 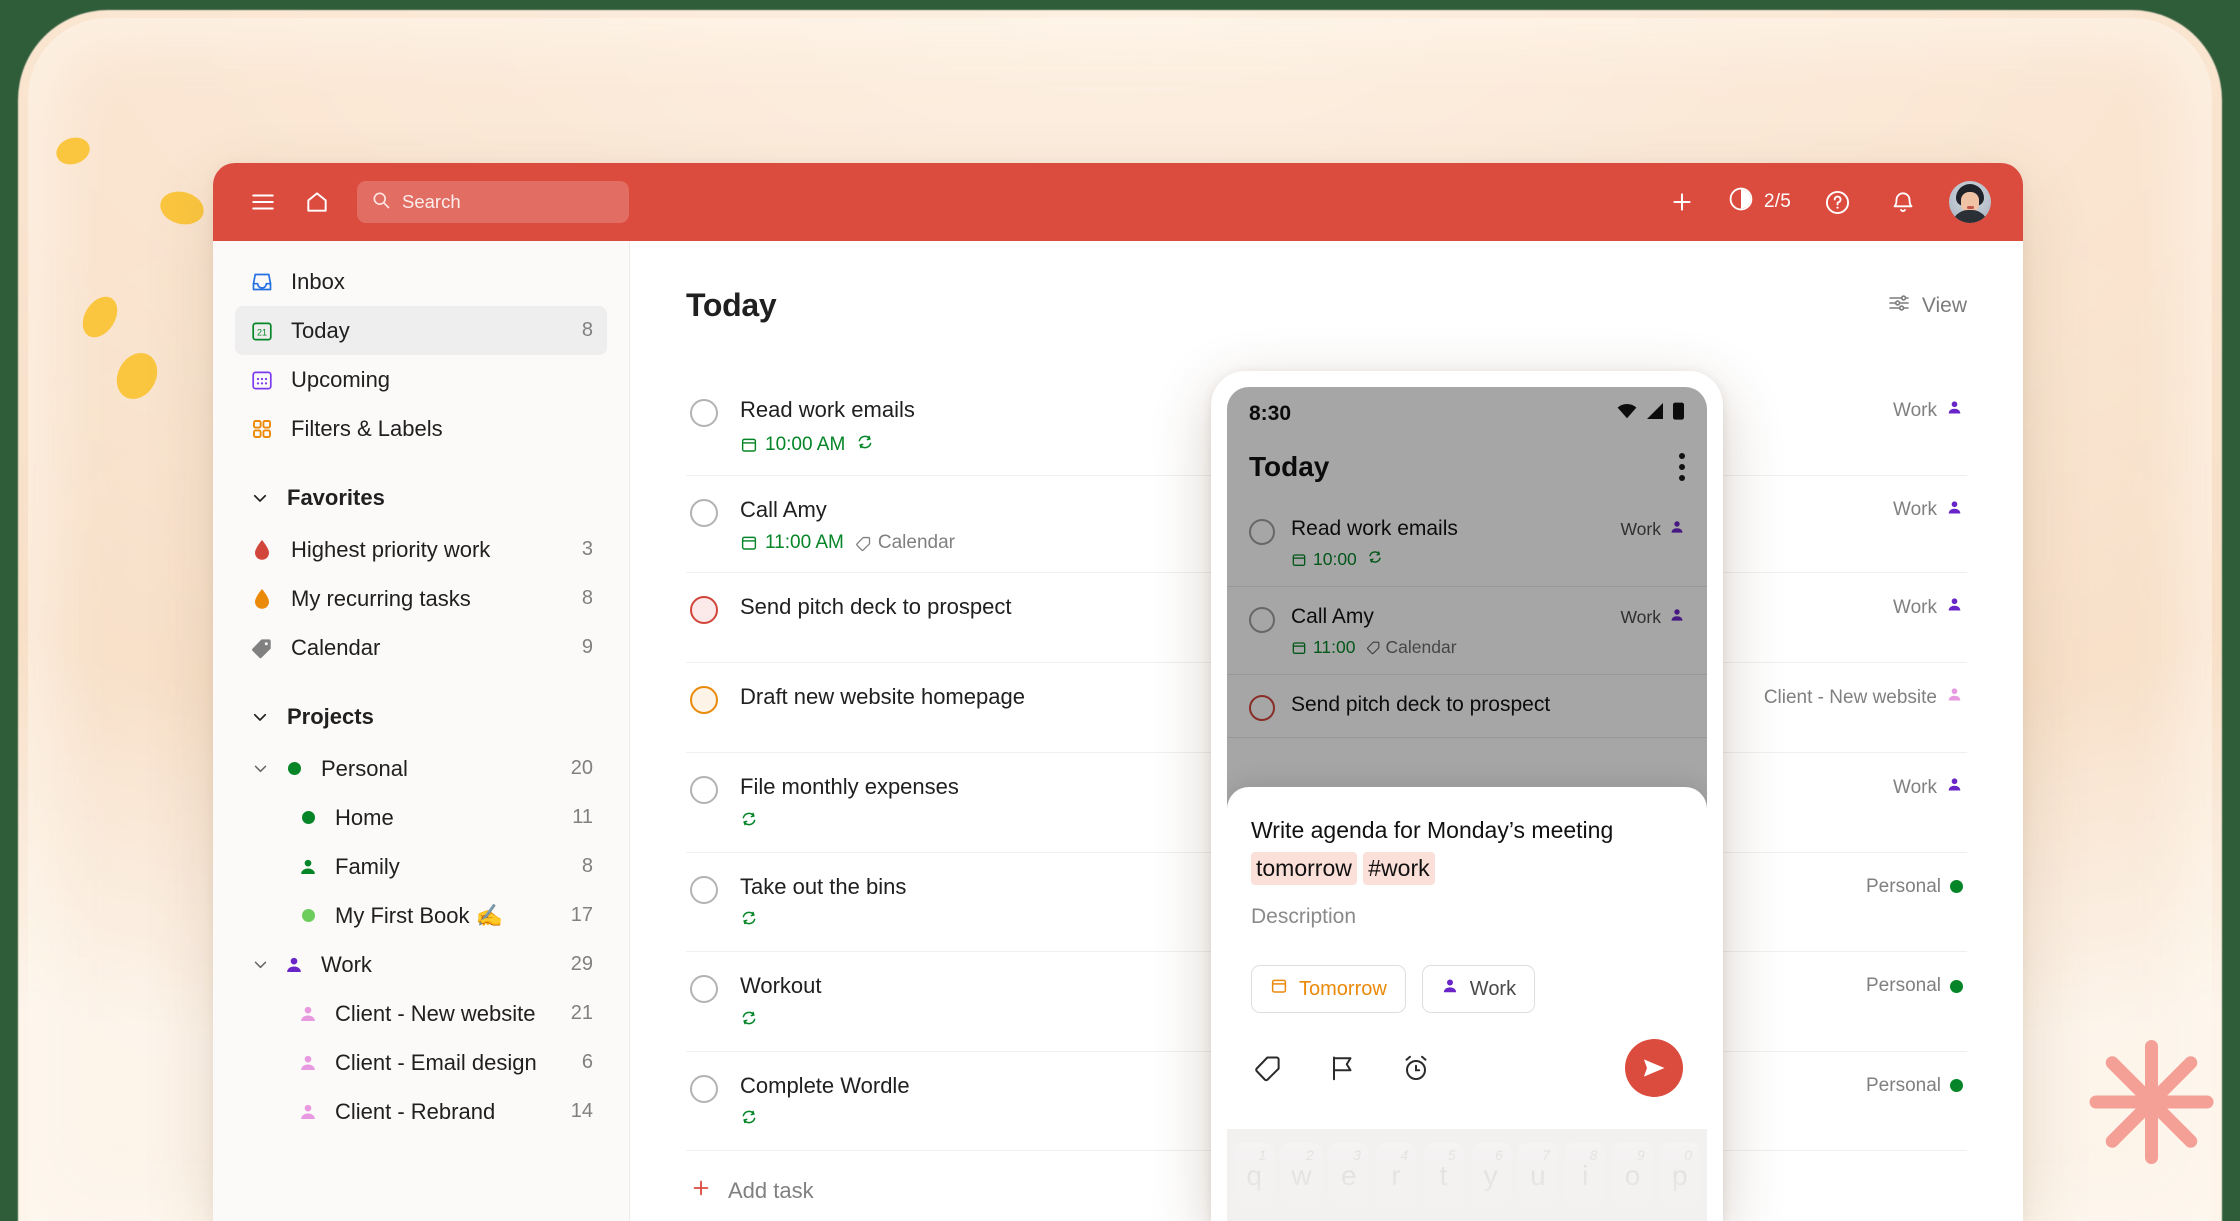 I want to click on question-mark-icon, so click(x=1837, y=202).